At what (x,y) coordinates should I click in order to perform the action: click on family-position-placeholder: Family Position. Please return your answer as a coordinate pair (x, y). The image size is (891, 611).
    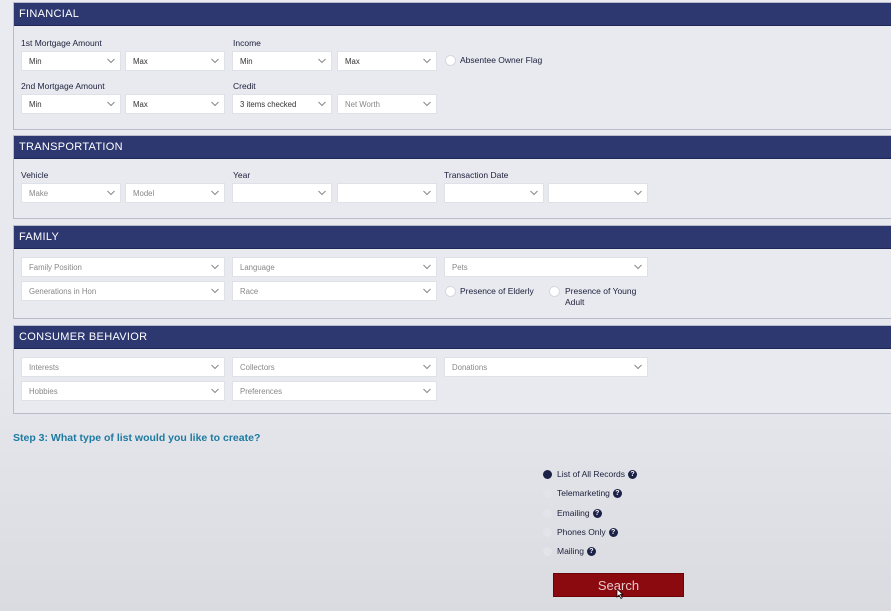
    Looking at the image, I should click on (55, 267).